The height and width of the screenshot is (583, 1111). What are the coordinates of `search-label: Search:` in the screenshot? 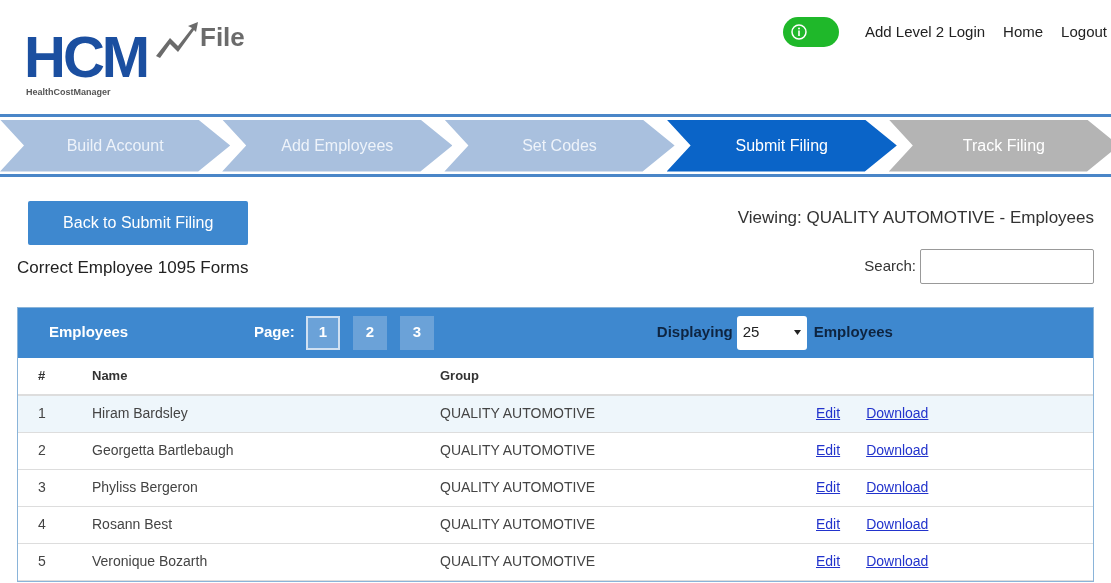 It's located at (890, 265).